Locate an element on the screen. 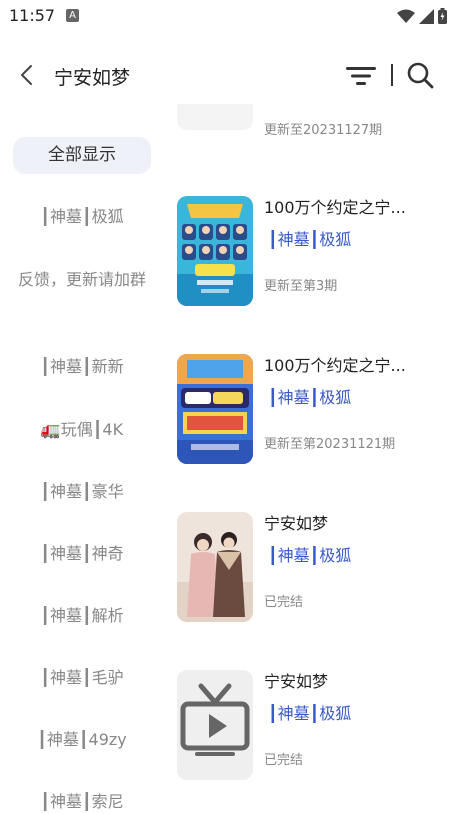 This screenshot has width=455, height=814. result-card: 100万个约定之宁... ┃神墓┃极狐 更新至第20231121期 is located at coordinates (310, 410).